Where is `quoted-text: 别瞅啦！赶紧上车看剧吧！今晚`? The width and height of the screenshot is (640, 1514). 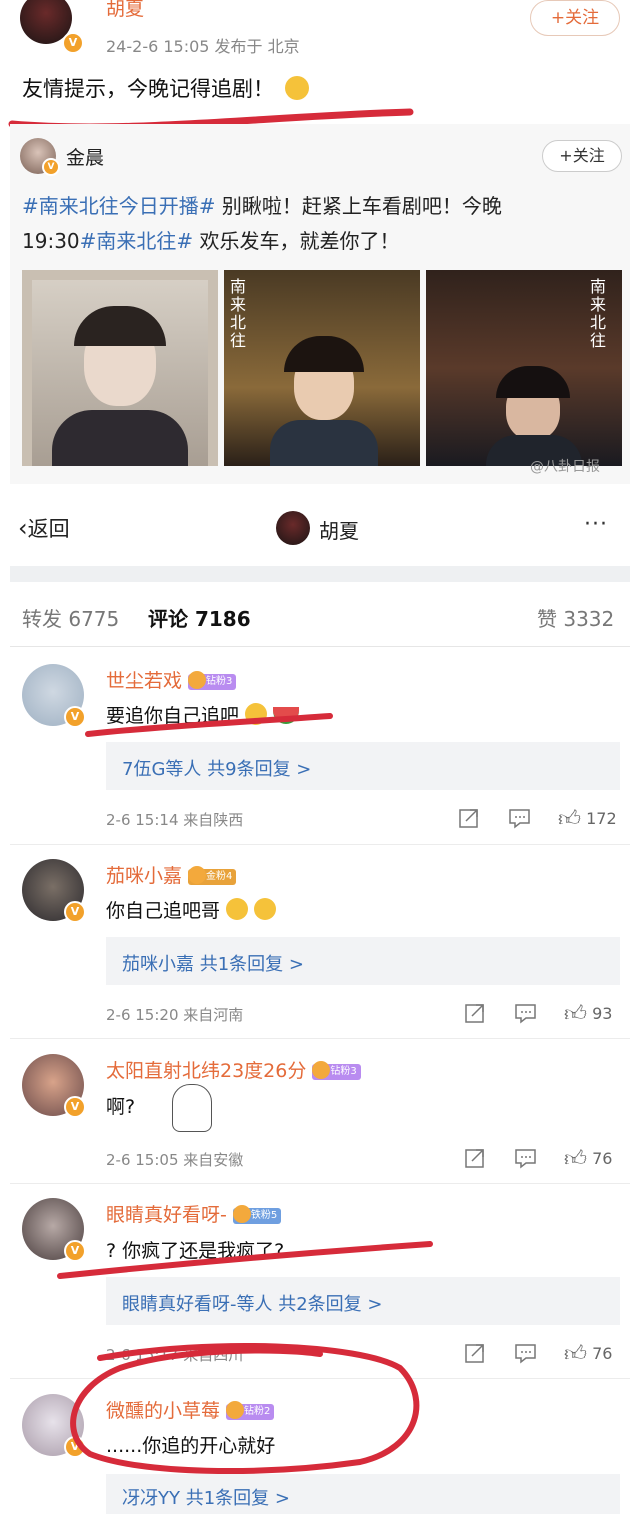 quoted-text: 别瞅啦！赶紧上车看剧吧！今晚 is located at coordinates (358, 206).